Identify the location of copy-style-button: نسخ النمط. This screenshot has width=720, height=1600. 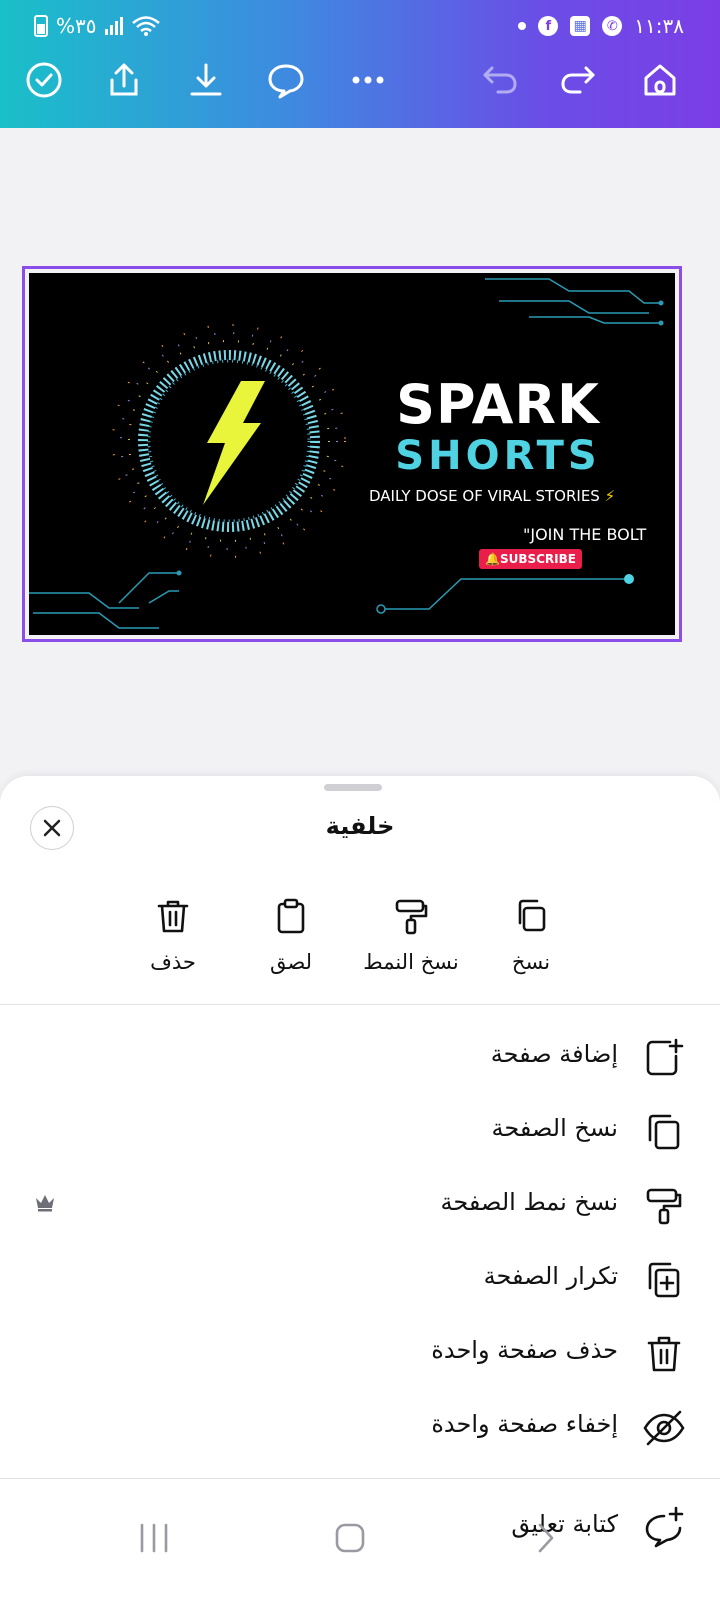
(411, 935).